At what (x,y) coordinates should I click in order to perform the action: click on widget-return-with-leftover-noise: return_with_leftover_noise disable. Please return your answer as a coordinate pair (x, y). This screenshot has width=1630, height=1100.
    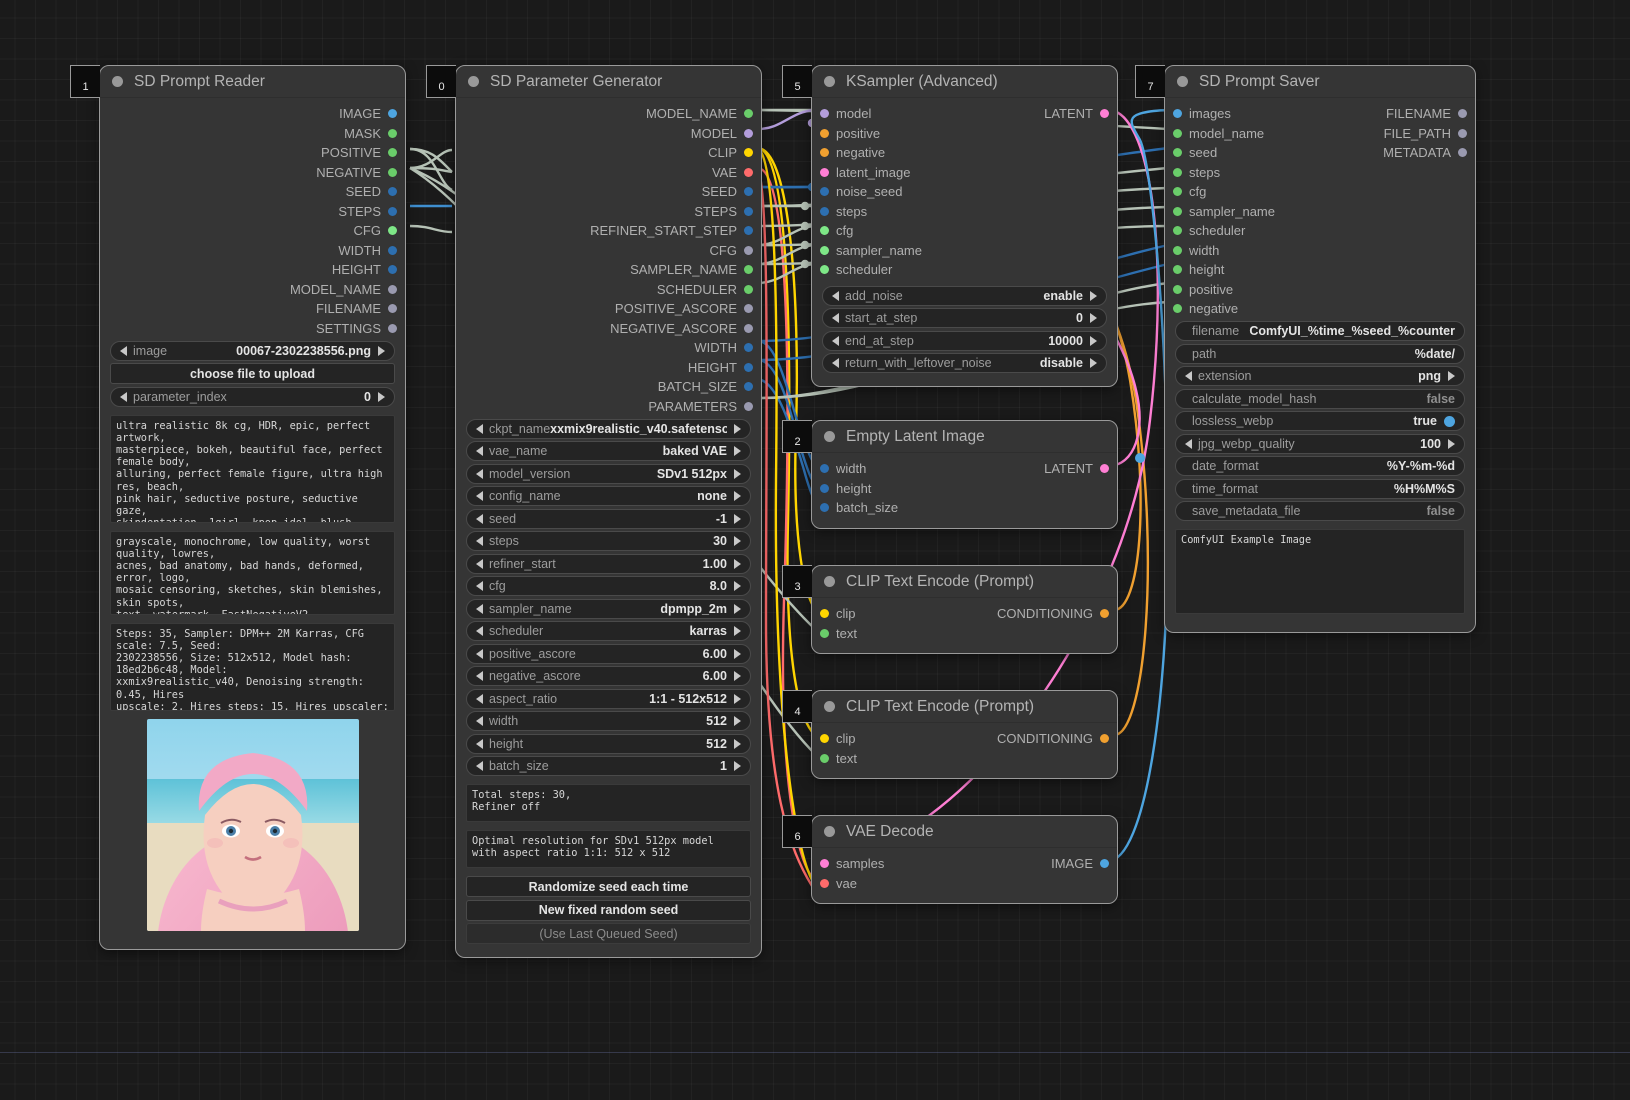
    Looking at the image, I should click on (964, 363).